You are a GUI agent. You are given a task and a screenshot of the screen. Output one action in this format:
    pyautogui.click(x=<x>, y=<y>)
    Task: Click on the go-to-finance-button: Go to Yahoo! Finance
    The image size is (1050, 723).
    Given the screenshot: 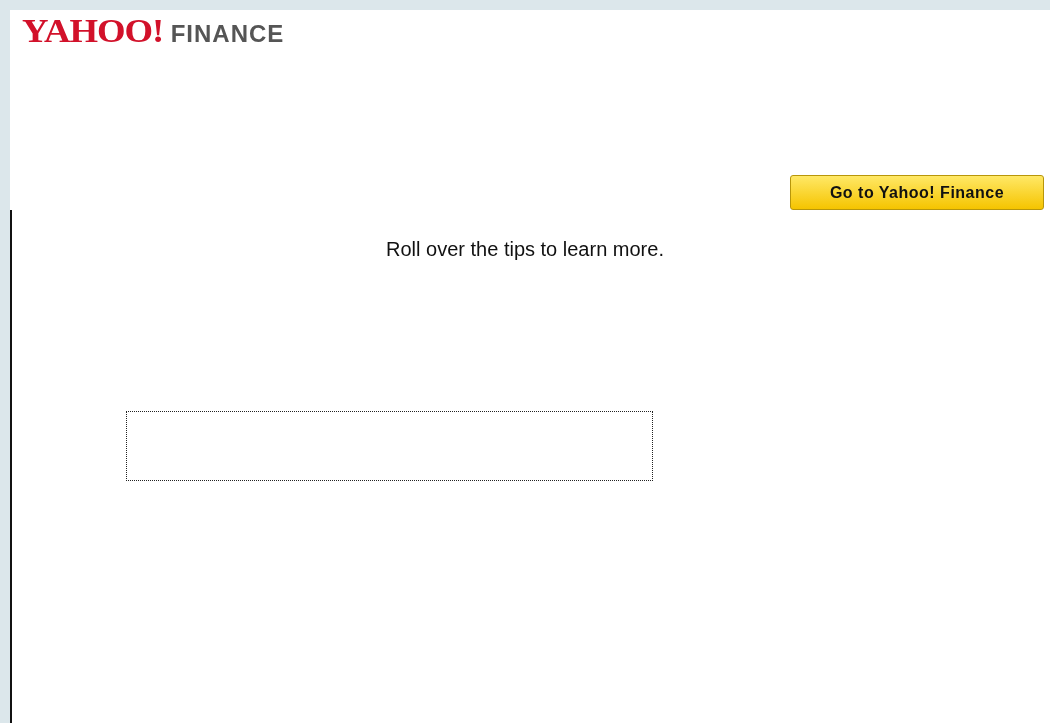 What is the action you would take?
    pyautogui.click(x=917, y=192)
    